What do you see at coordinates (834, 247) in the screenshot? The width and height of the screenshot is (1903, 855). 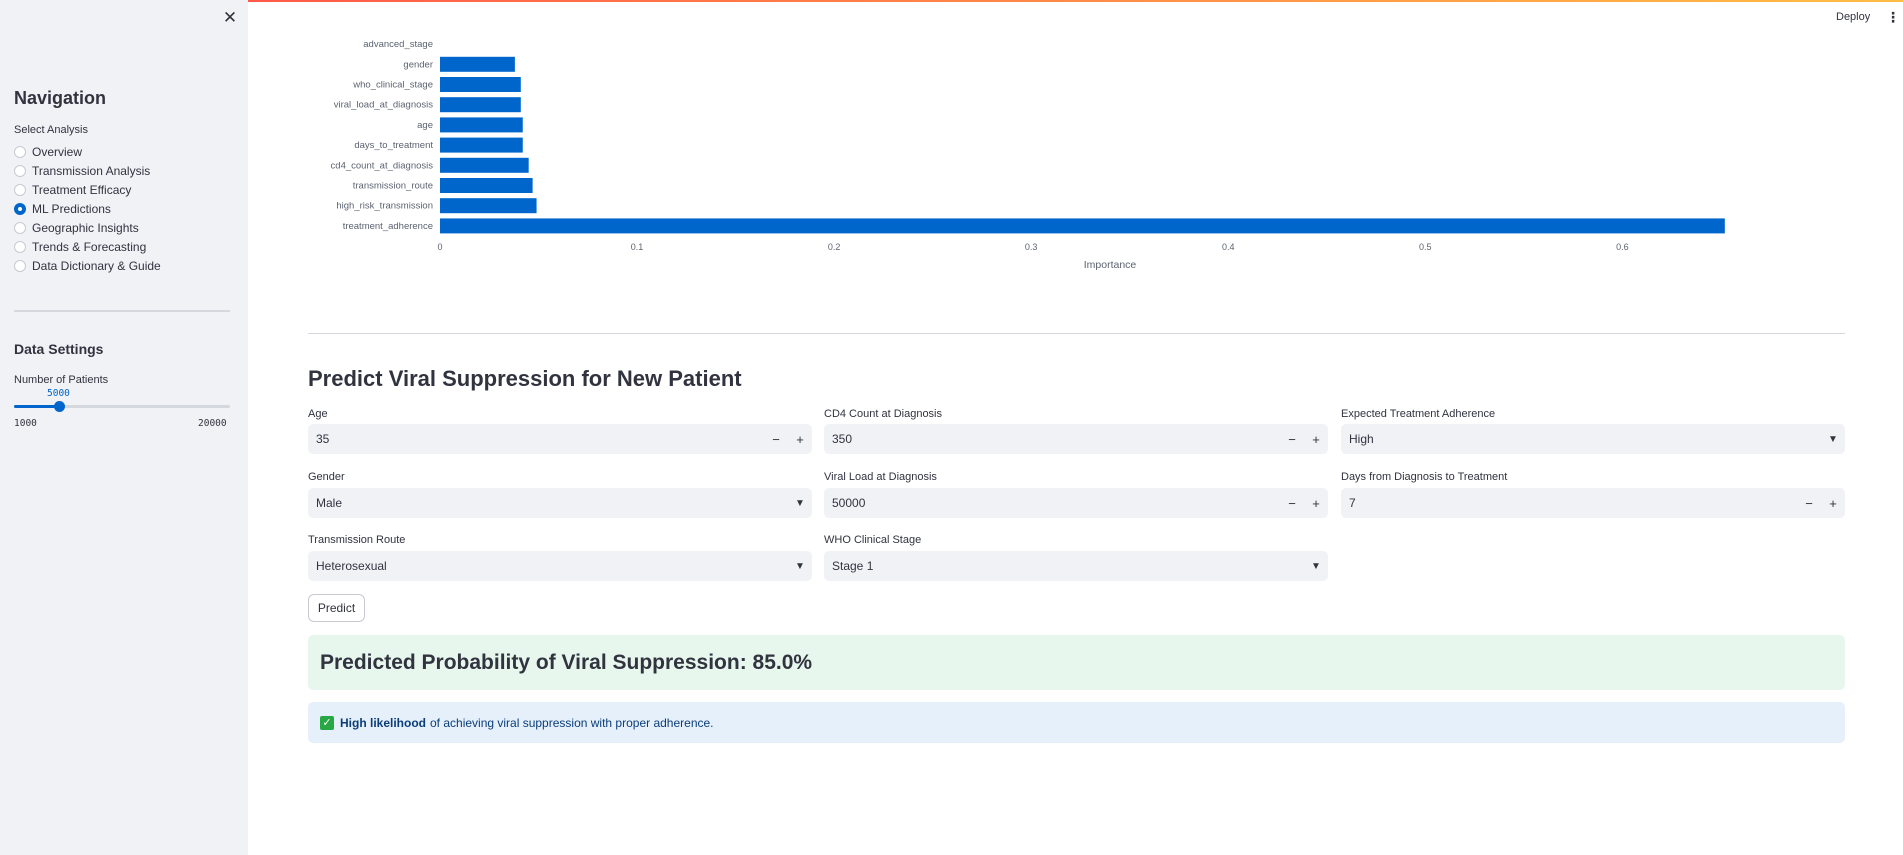 I see `x-tick-label: 0.2` at bounding box center [834, 247].